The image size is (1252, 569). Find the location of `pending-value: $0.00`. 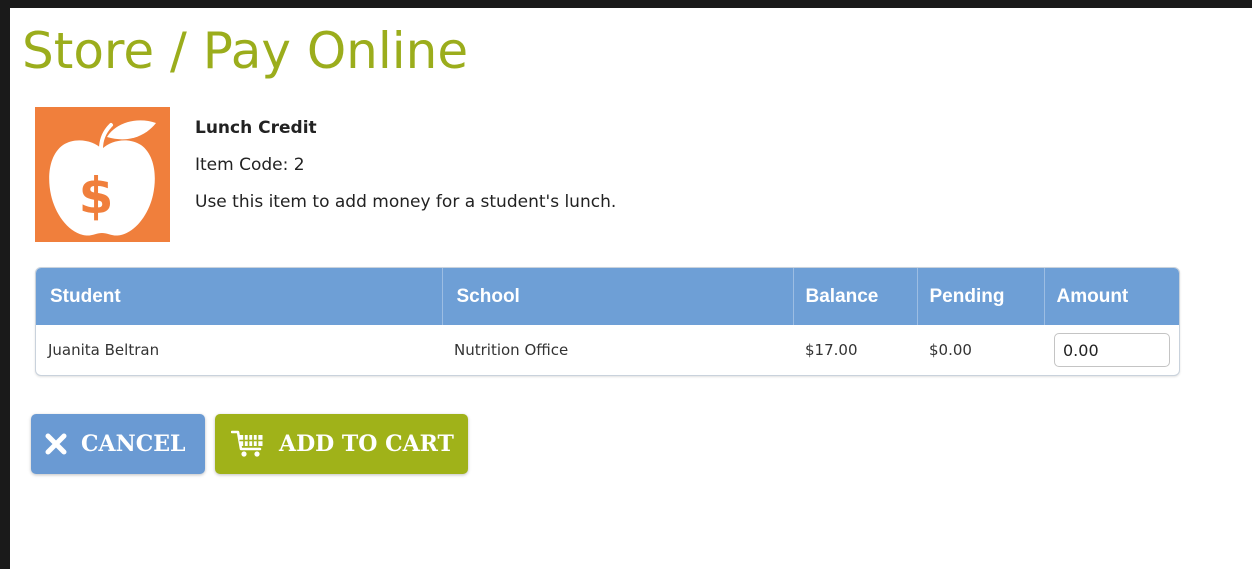

pending-value: $0.00 is located at coordinates (950, 350).